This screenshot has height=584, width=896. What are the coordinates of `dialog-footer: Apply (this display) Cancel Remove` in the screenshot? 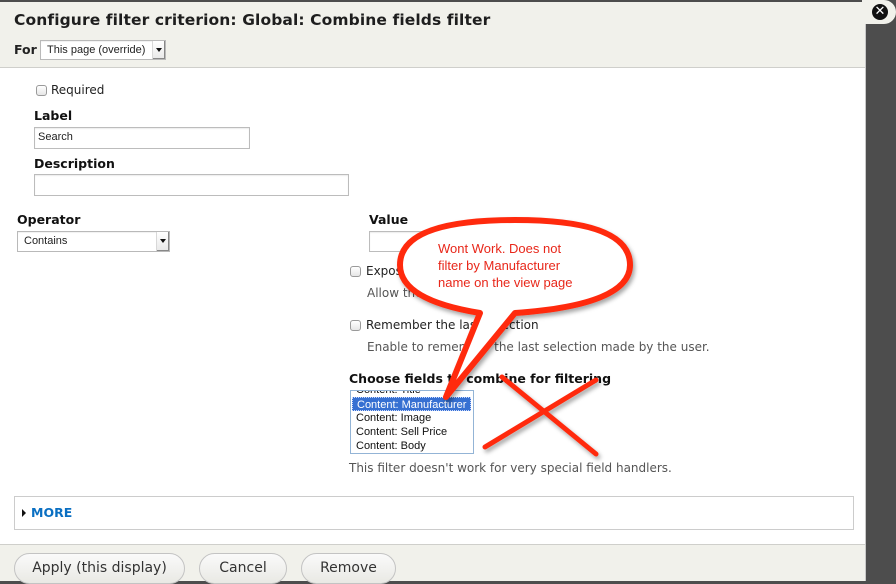 It's located at (432, 564).